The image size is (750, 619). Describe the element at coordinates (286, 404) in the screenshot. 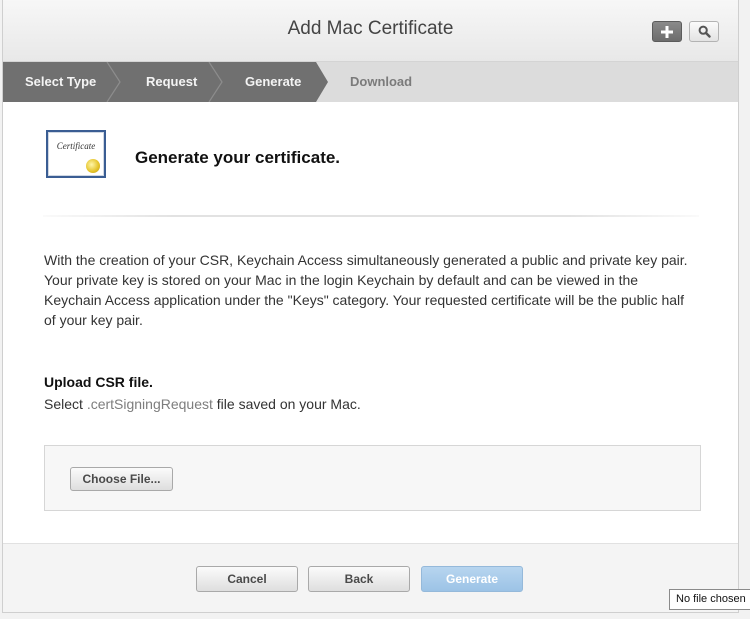

I see `upload-help-suffix: file saved on your Mac.` at that location.